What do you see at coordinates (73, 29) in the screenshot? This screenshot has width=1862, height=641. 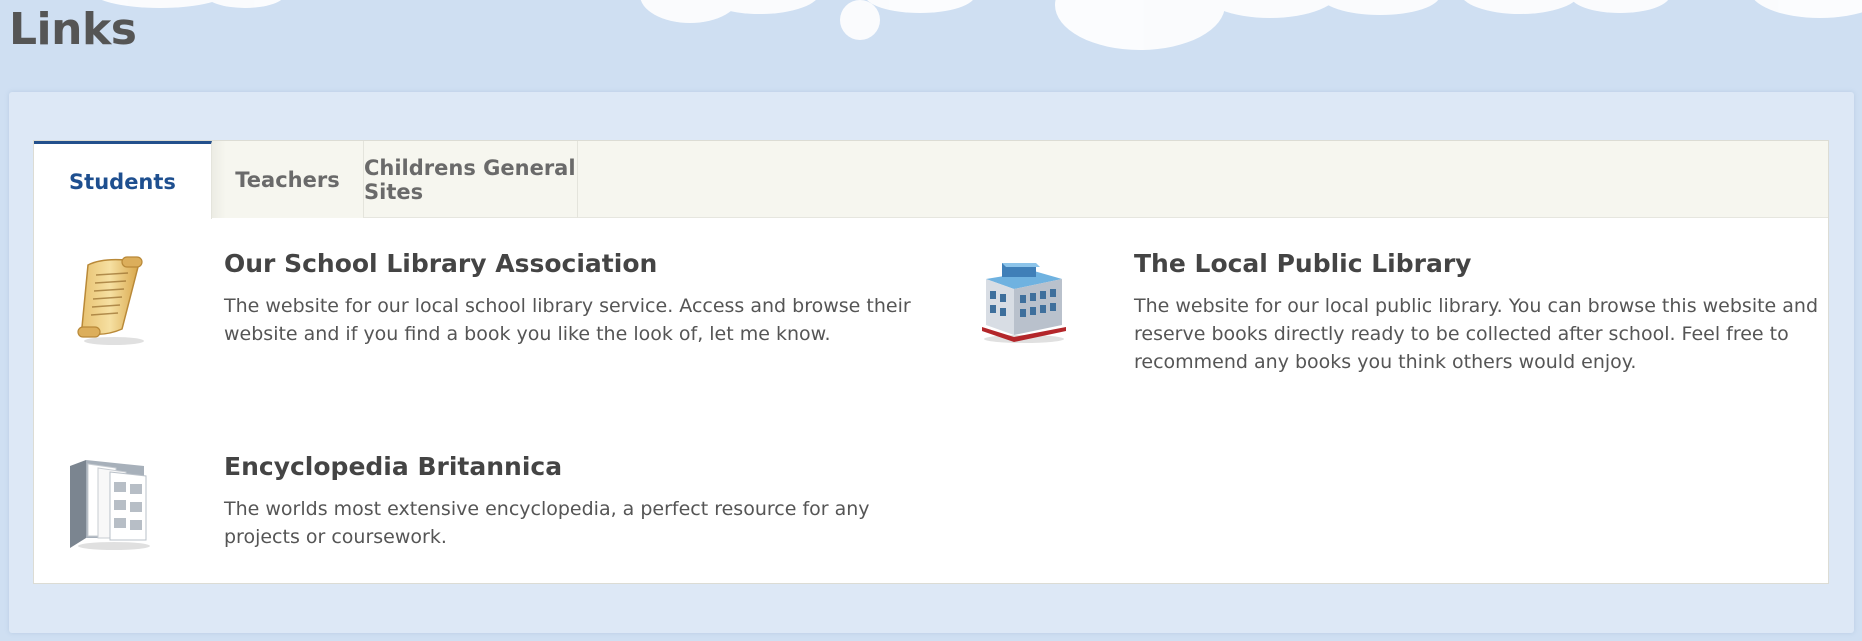 I see `page-title: Links` at bounding box center [73, 29].